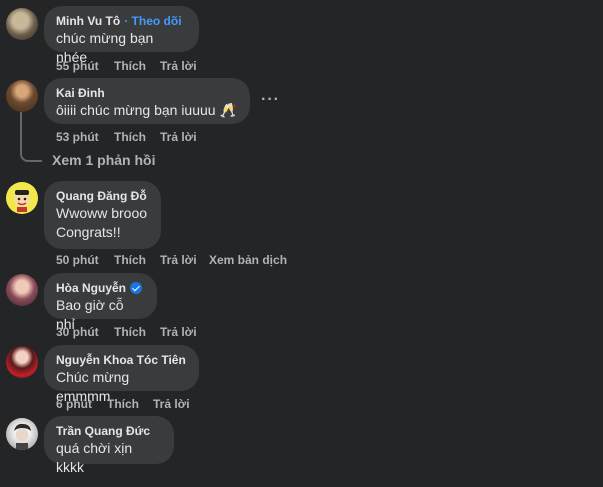 This screenshot has width=603, height=487. I want to click on comment-author: Nguyễn Khoa Tóc Tiên, so click(121, 360).